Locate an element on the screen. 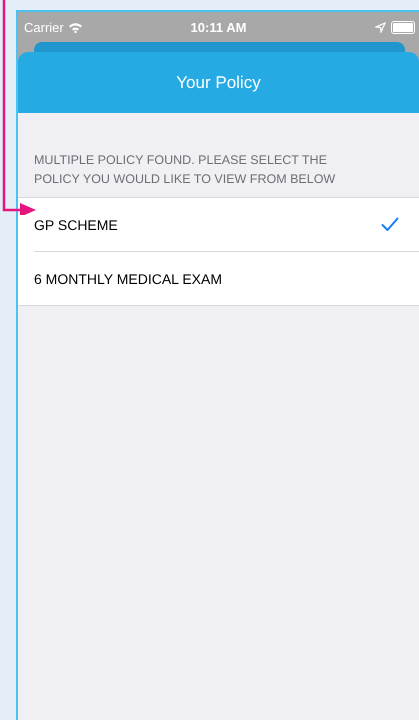  battery-icon is located at coordinates (403, 27).